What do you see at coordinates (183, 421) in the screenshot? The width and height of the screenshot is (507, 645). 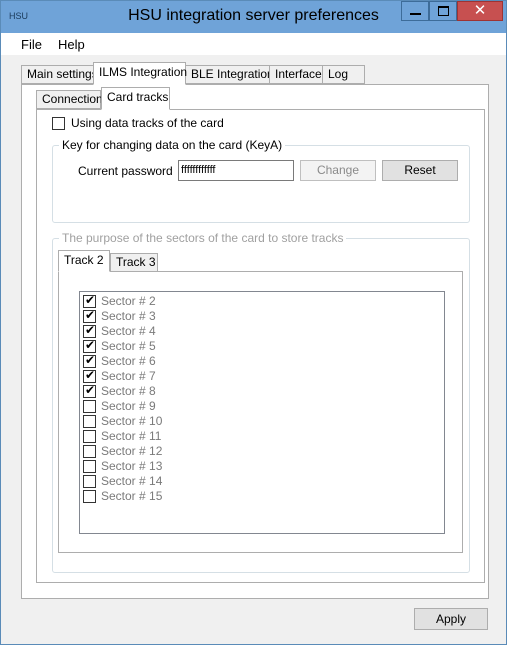 I see `list-item: Sector # 10` at bounding box center [183, 421].